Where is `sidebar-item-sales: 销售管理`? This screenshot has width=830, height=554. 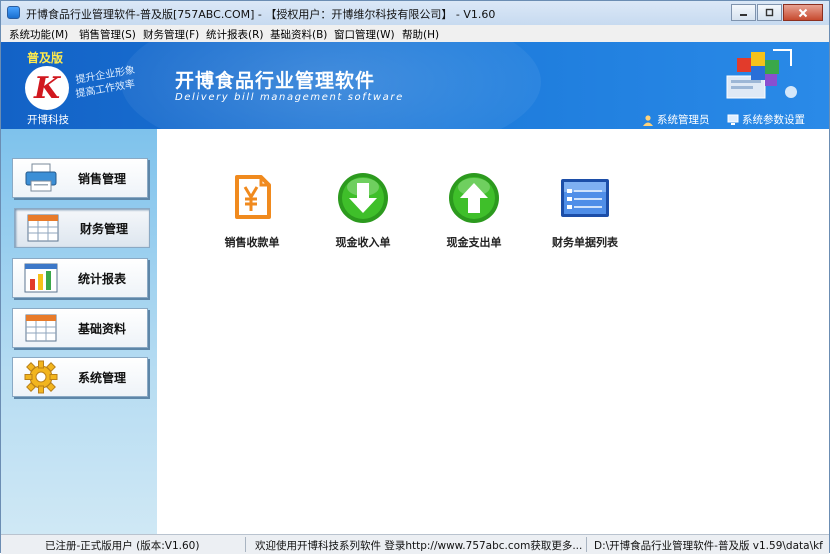
sidebar-item-sales: 销售管理 is located at coordinates (80, 178).